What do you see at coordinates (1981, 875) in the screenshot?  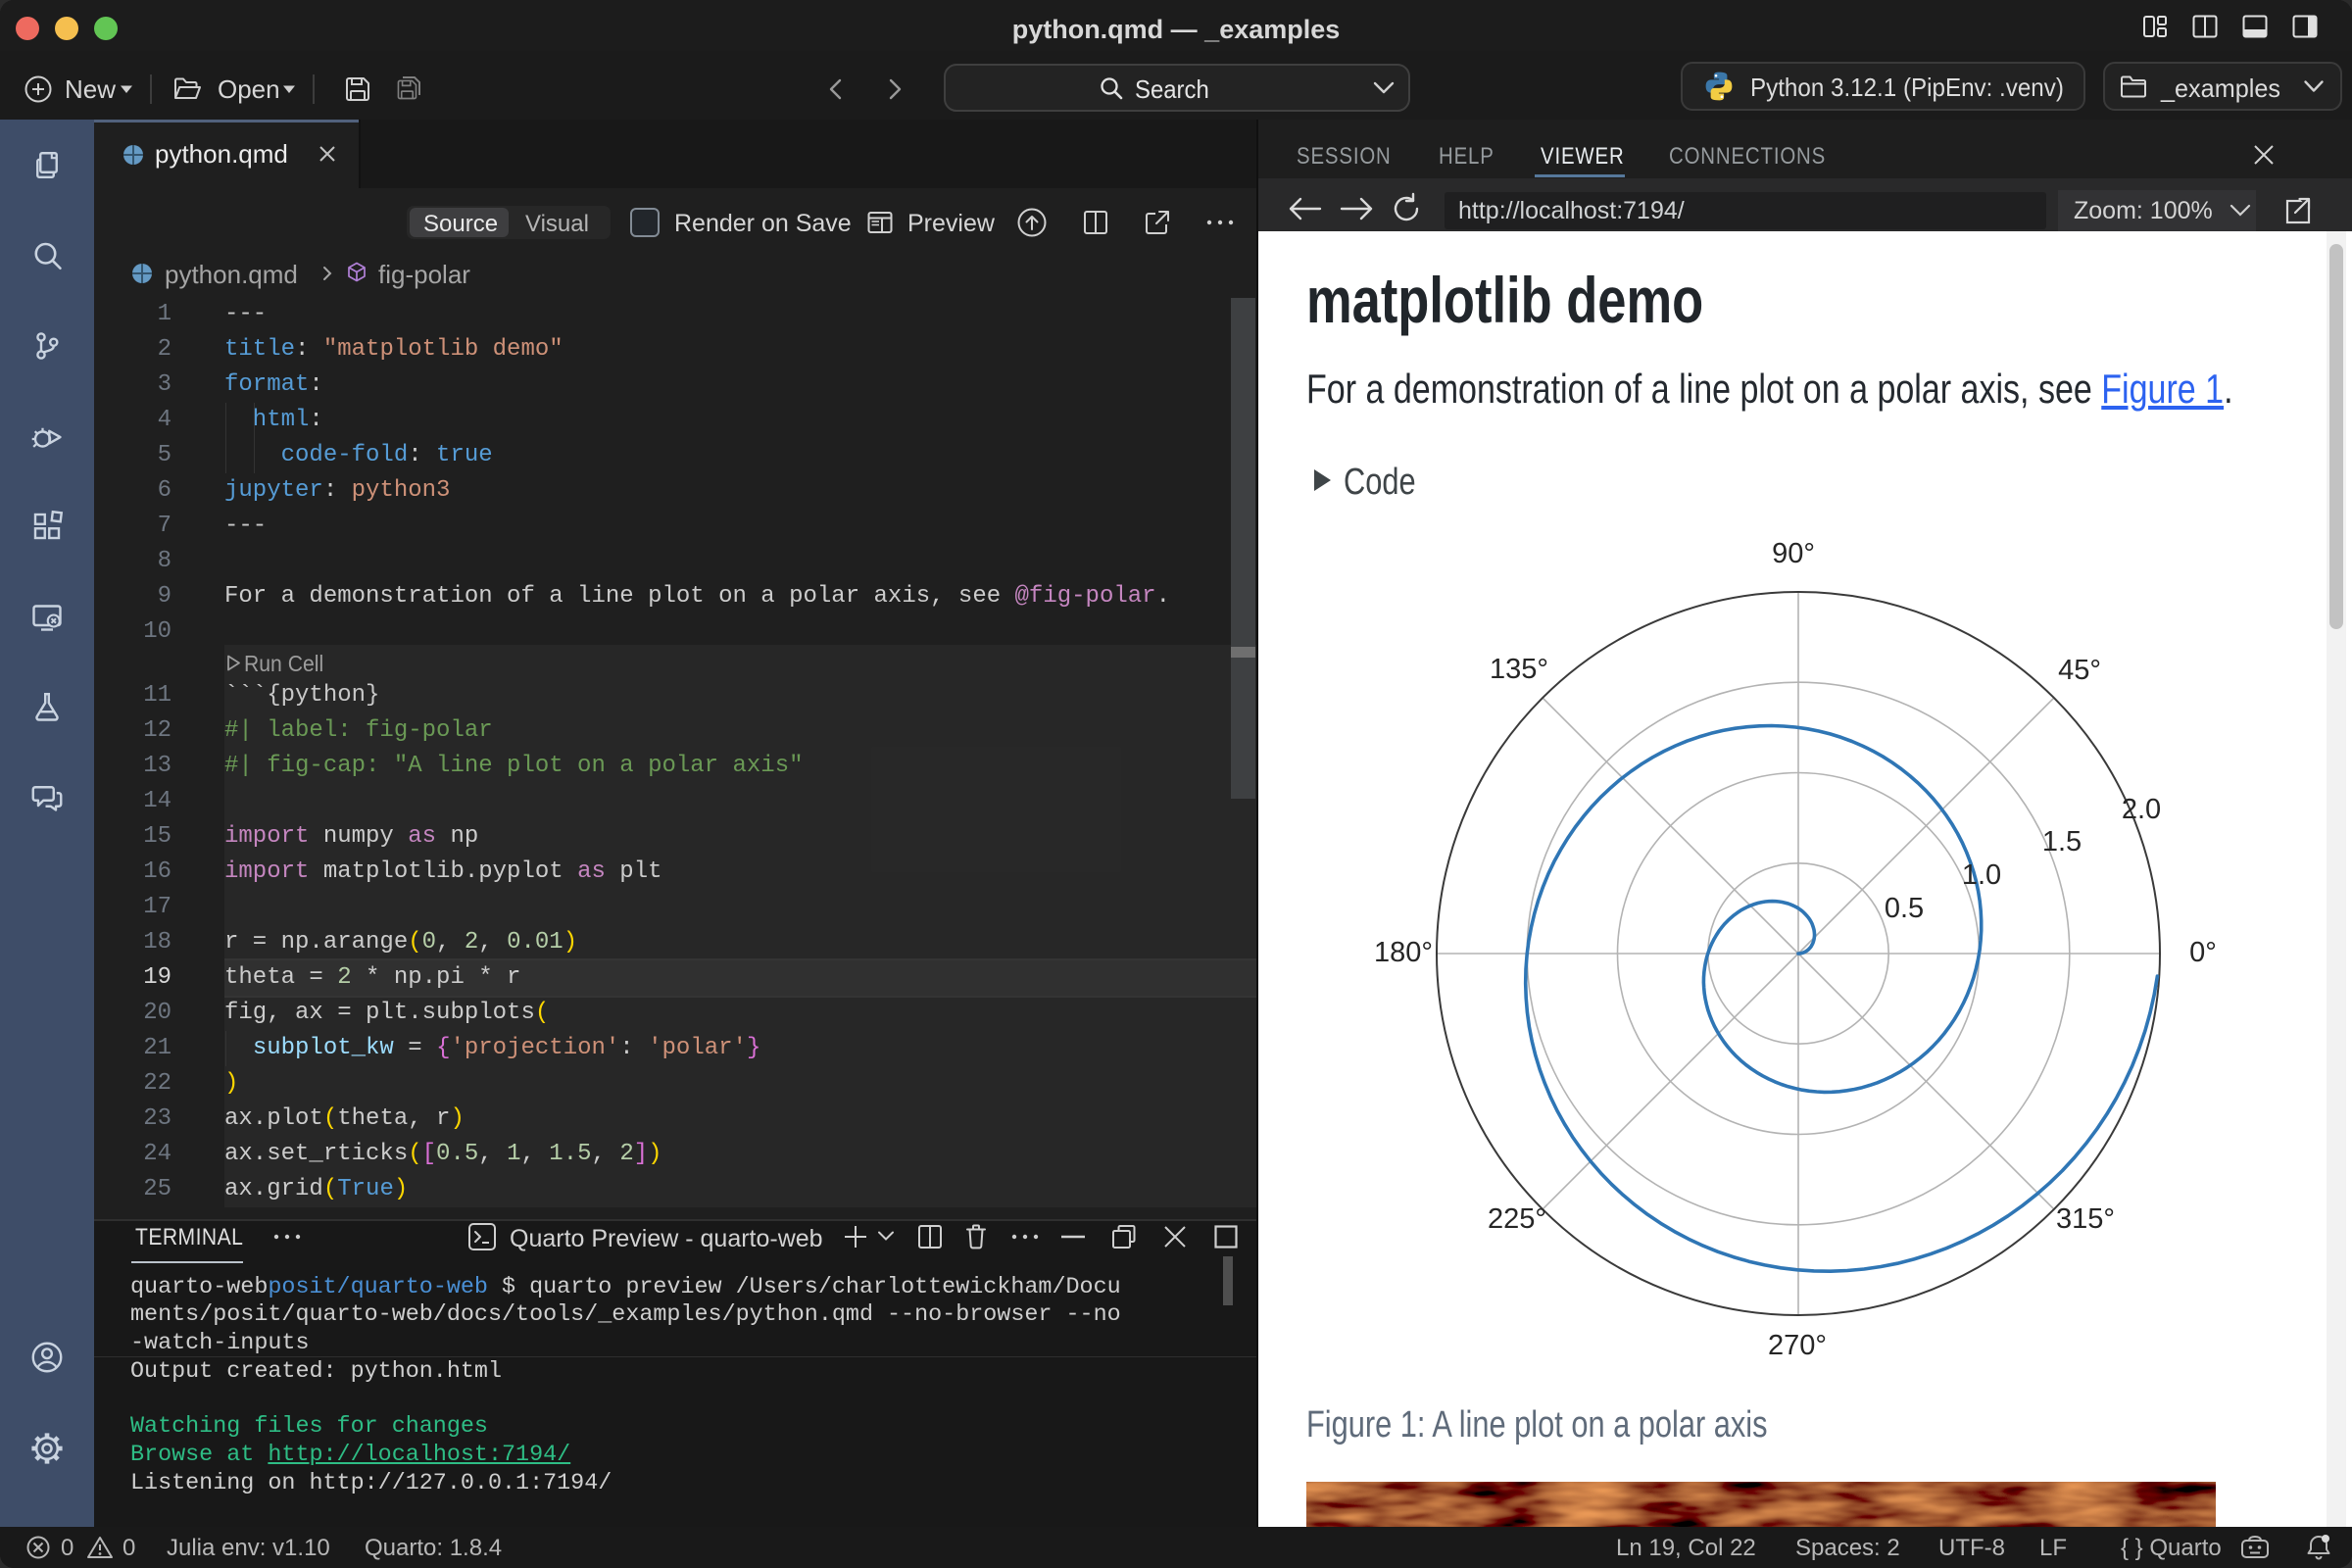 I see `svg-text: 1.0` at bounding box center [1981, 875].